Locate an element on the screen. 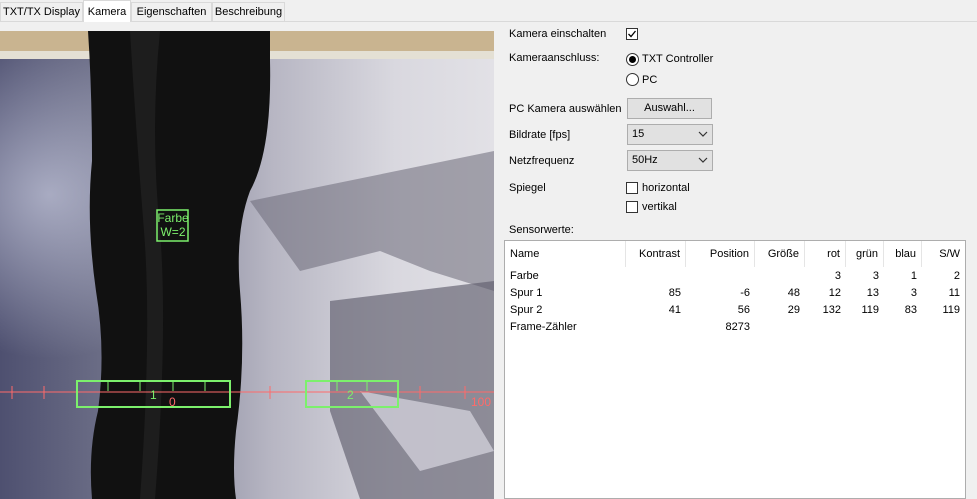 The image size is (977, 499). tab-beschreibung: Beschreibung is located at coordinates (248, 11).